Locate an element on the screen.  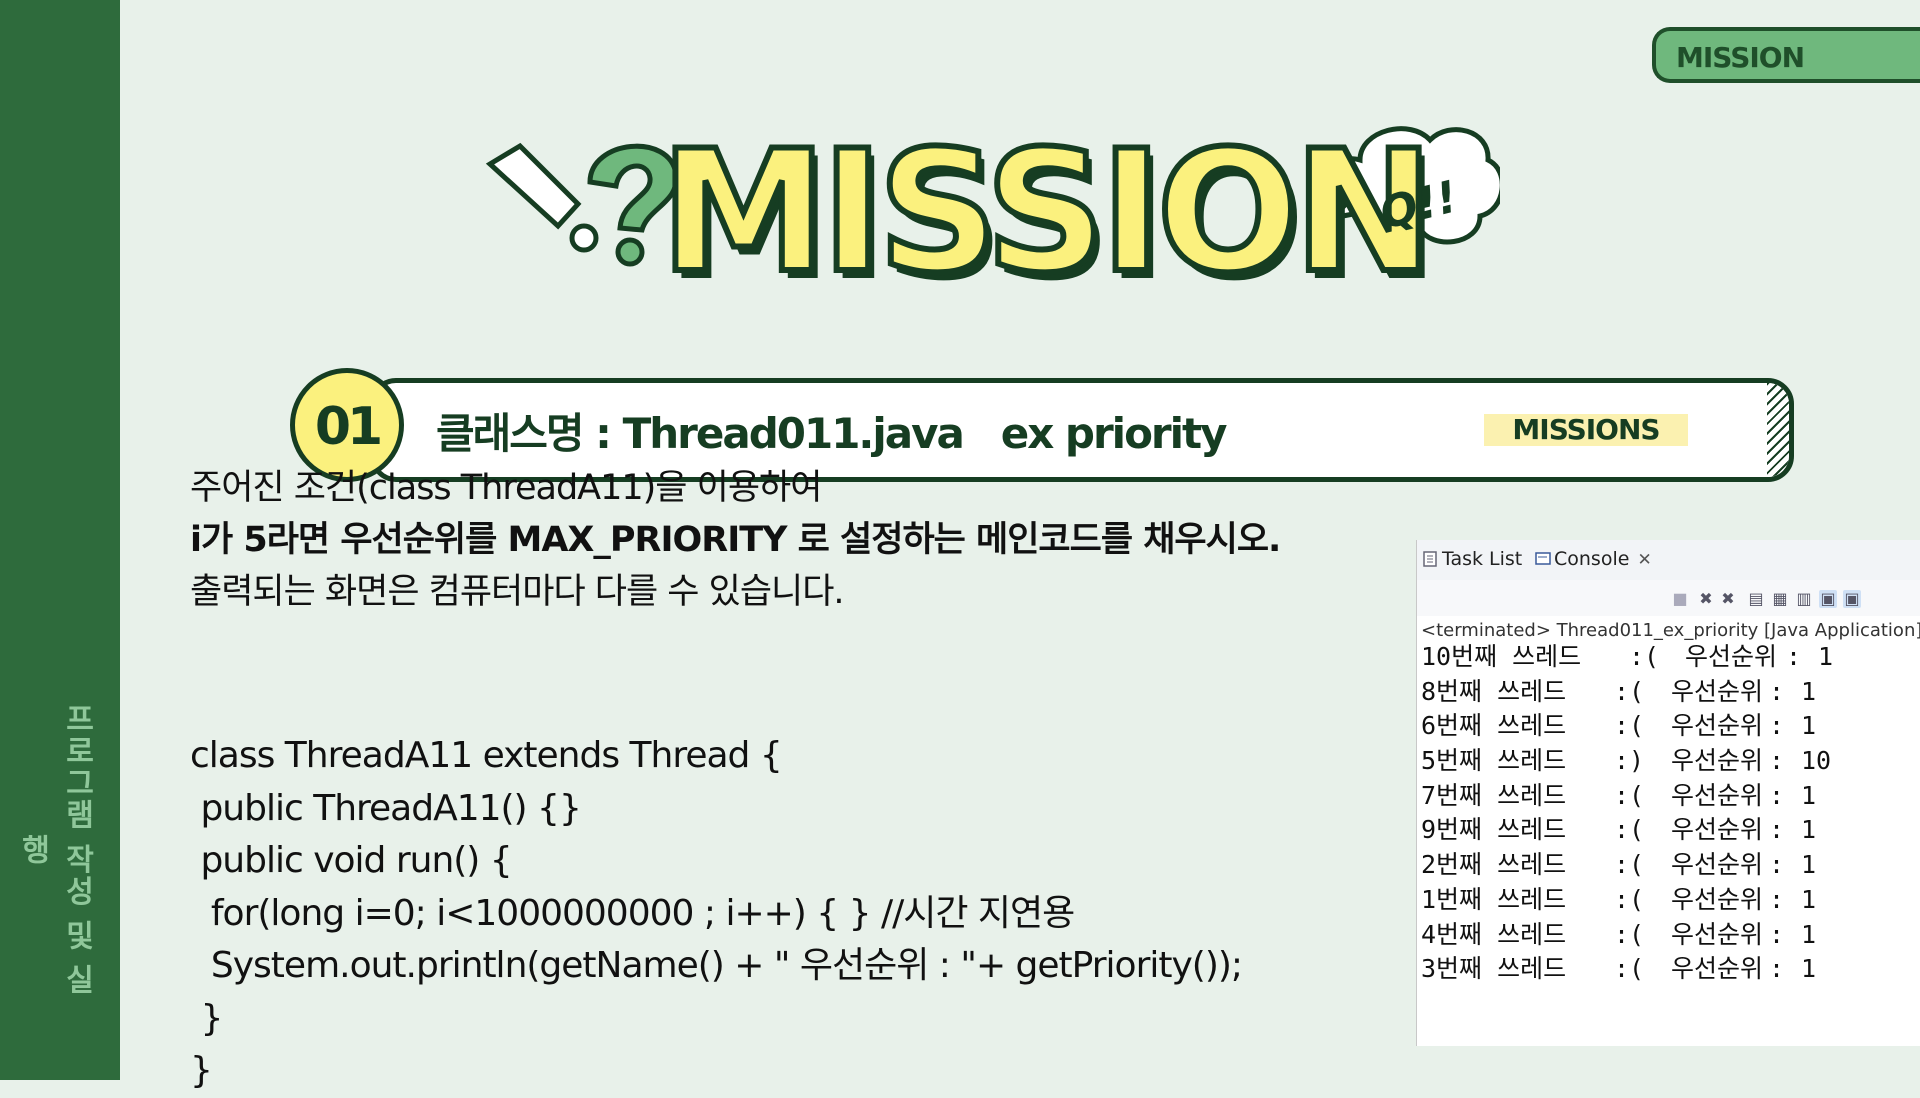
sidebar: 프로그램 작성 및 실행 is located at coordinates (60, 540).